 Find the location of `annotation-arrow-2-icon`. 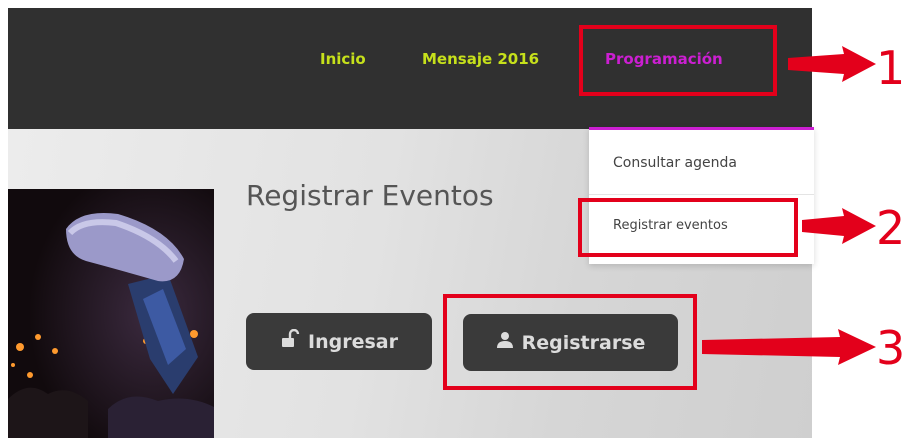

annotation-arrow-2-icon is located at coordinates (839, 226).